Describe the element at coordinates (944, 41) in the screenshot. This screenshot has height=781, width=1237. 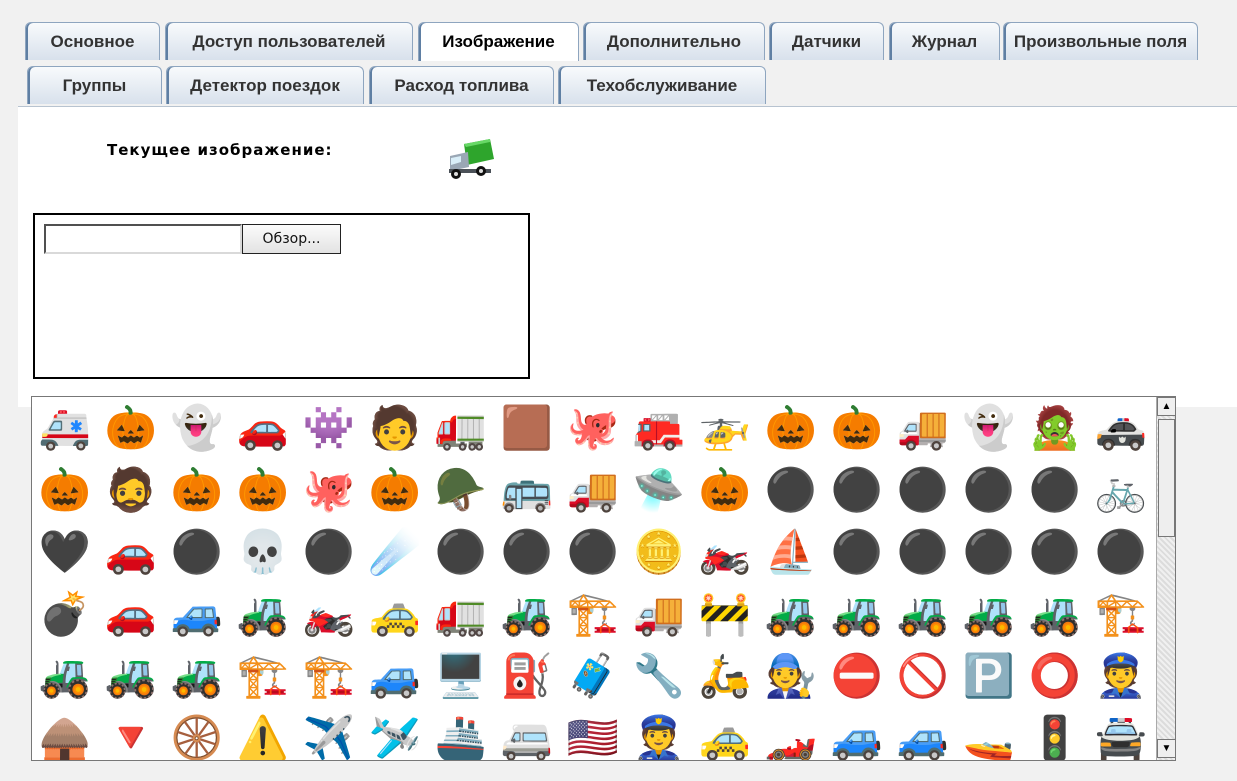
I see `tab-log: Журнал` at that location.